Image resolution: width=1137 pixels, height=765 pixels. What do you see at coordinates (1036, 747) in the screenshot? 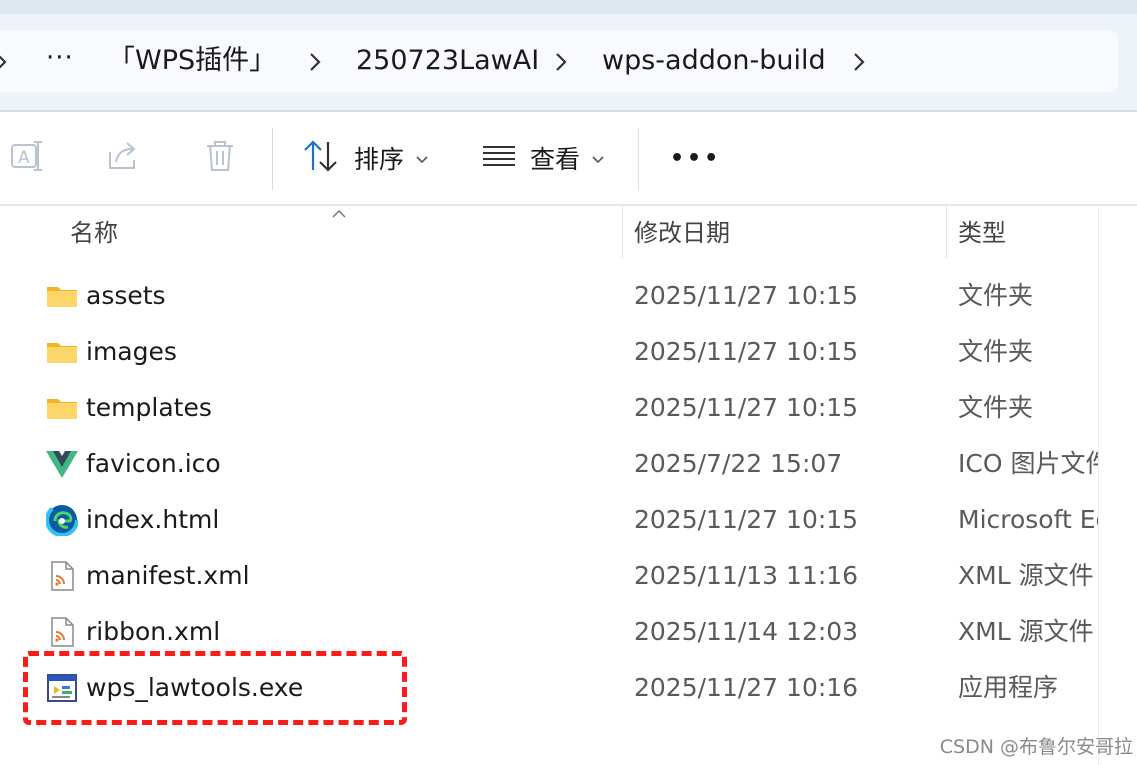
I see `watermark: CSDN @布鲁尔安哥拉` at bounding box center [1036, 747].